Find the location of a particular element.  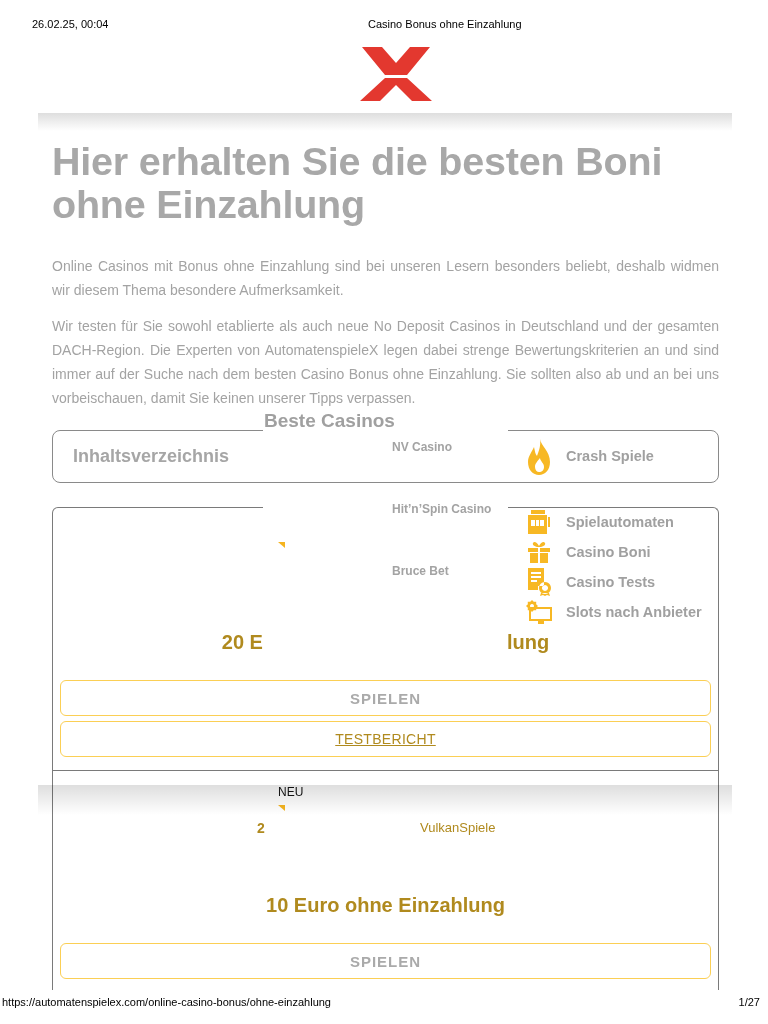

casino-link: NV Casino is located at coordinates (422, 447).